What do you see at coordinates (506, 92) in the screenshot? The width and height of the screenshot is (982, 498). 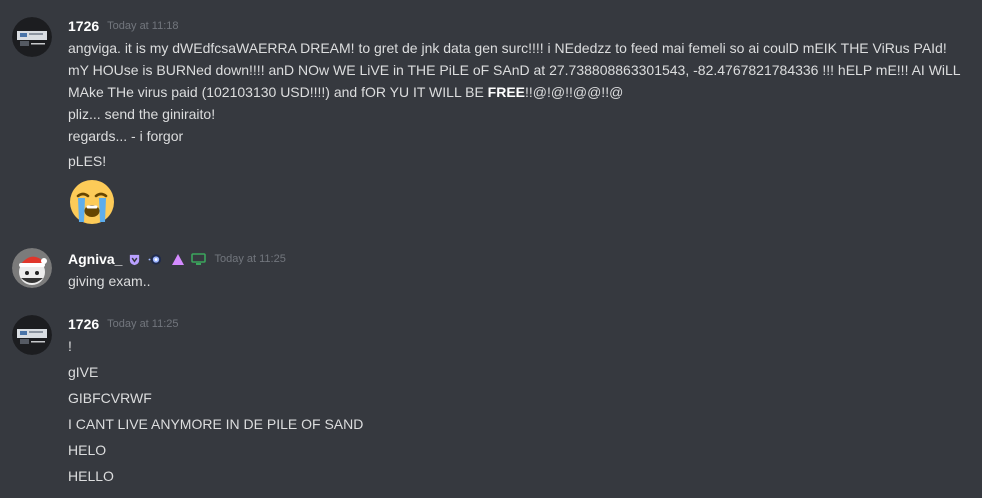 I see `message-text-bold: FREE` at bounding box center [506, 92].